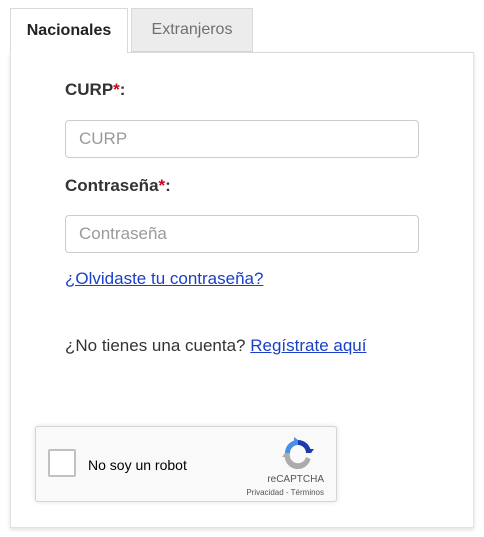 Image resolution: width=484 pixels, height=537 pixels. Describe the element at coordinates (164, 279) in the screenshot. I see `forgot-password-link: ¿Olvidaste tu contraseña?` at that location.